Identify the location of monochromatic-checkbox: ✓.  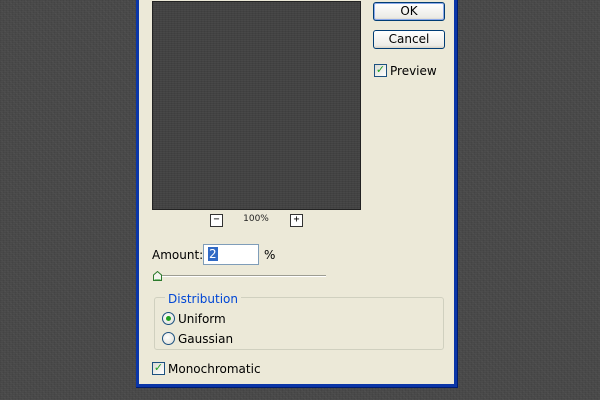
(158, 368).